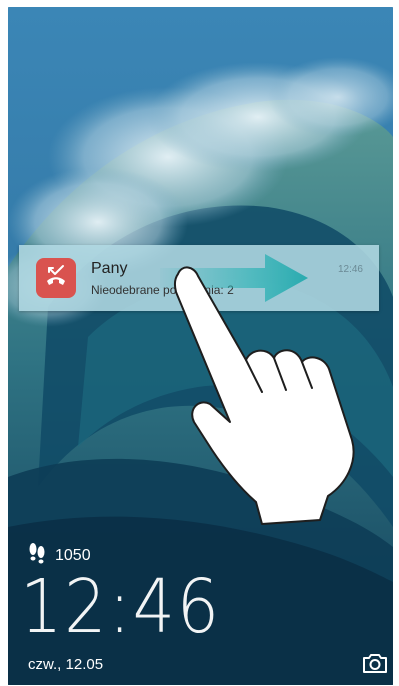  What do you see at coordinates (109, 268) in the screenshot?
I see `notification-title: Pany` at bounding box center [109, 268].